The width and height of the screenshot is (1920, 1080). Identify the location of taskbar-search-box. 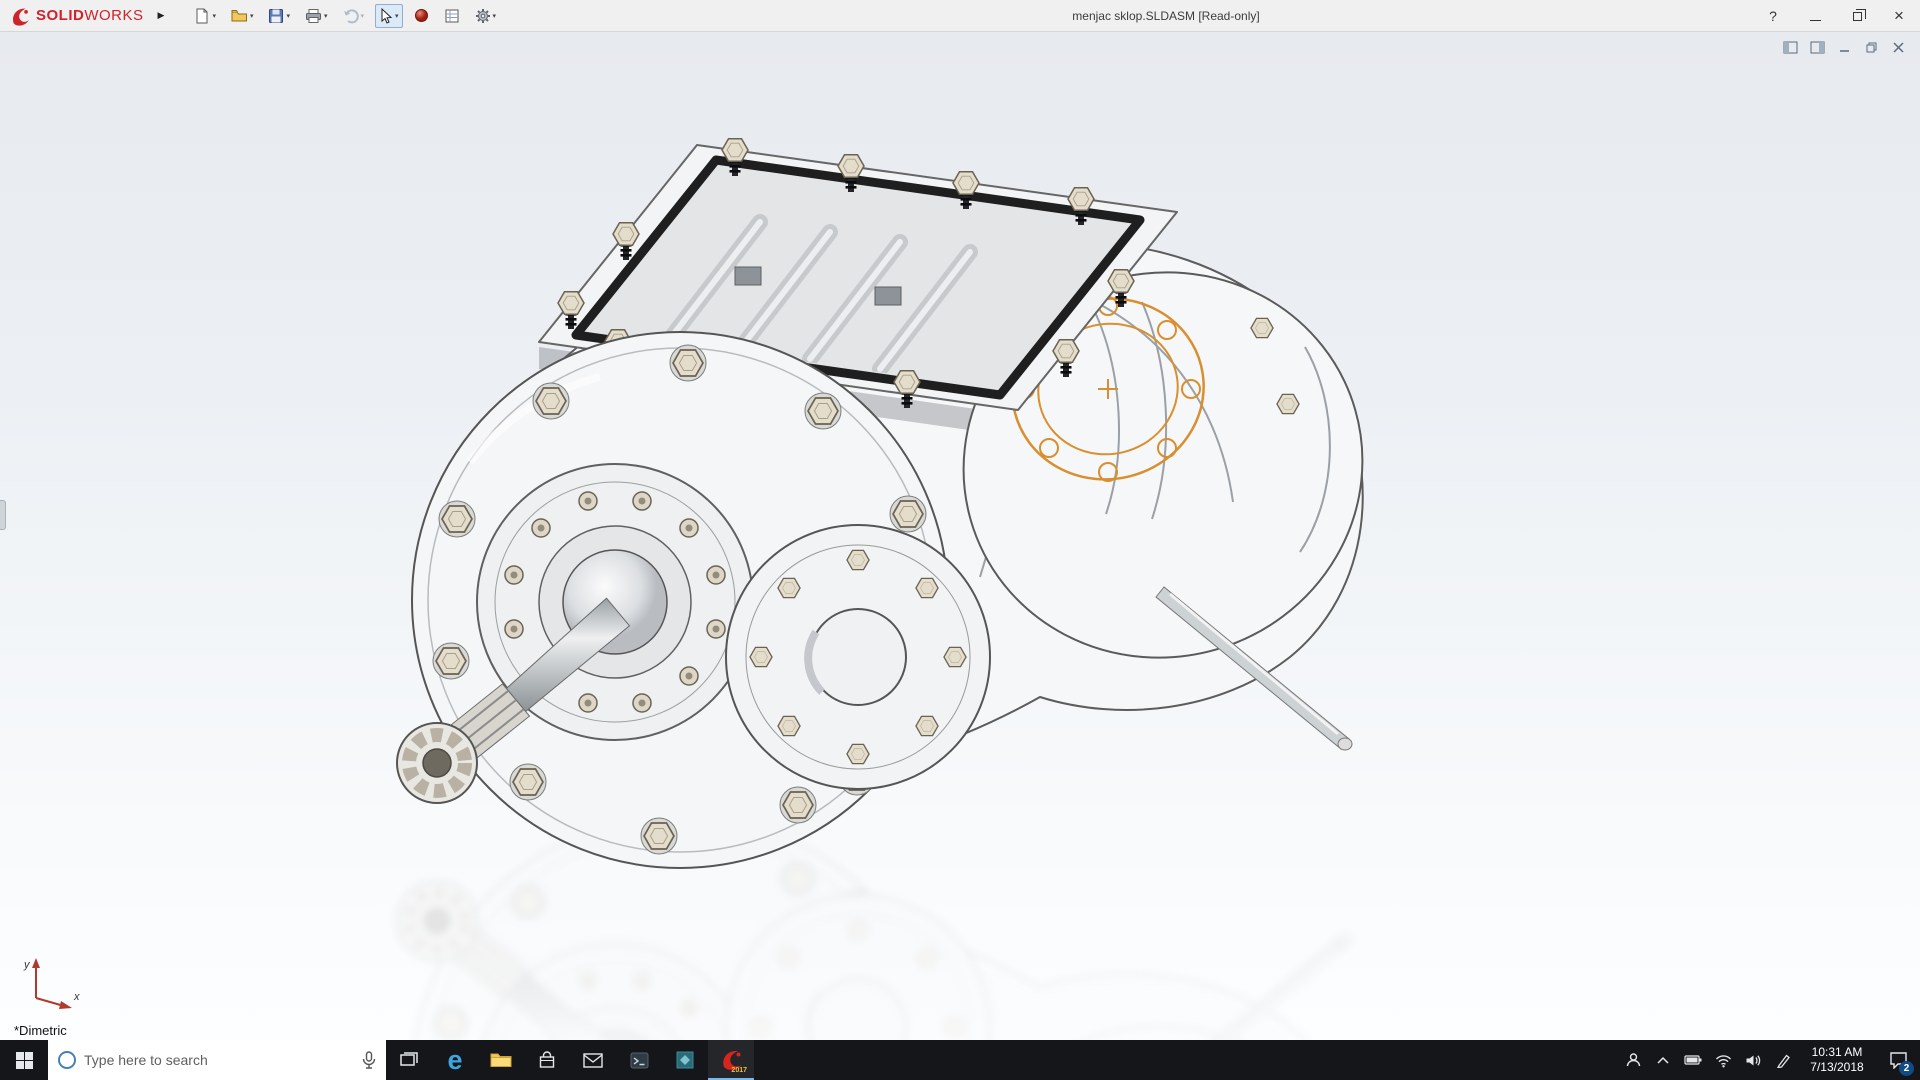
(217, 1060).